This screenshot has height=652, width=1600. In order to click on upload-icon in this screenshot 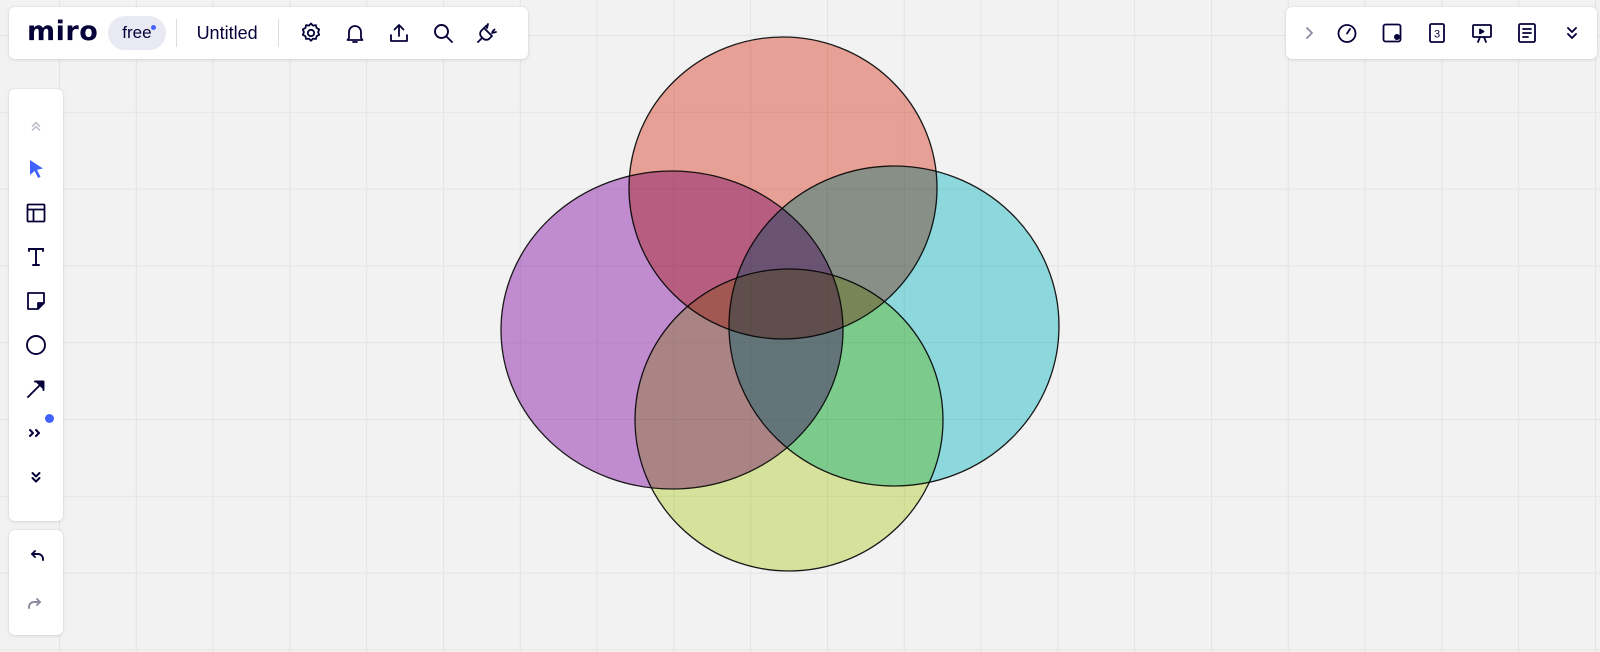, I will do `click(399, 33)`.